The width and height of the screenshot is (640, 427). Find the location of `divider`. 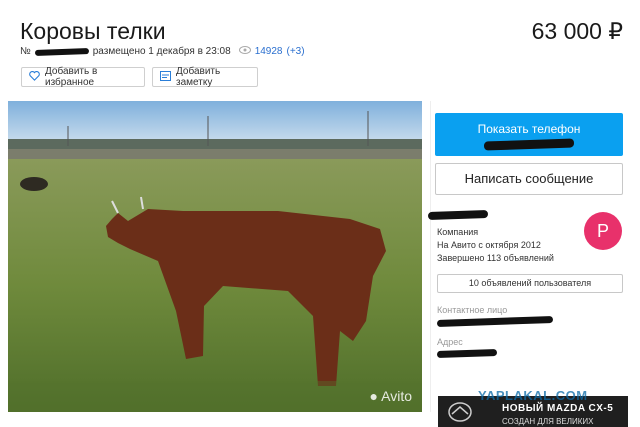

divider is located at coordinates (430, 256).